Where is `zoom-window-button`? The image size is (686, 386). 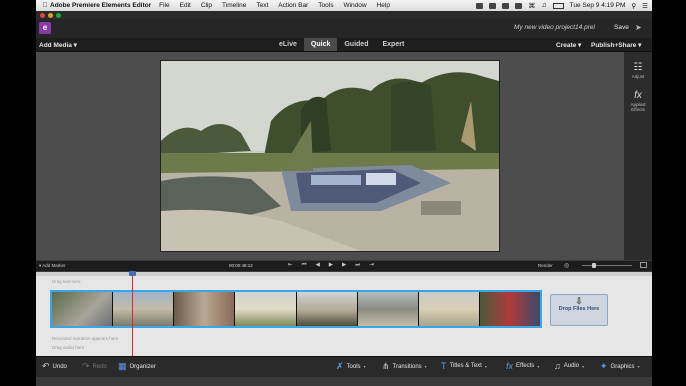
zoom-window-button is located at coordinates (58, 15).